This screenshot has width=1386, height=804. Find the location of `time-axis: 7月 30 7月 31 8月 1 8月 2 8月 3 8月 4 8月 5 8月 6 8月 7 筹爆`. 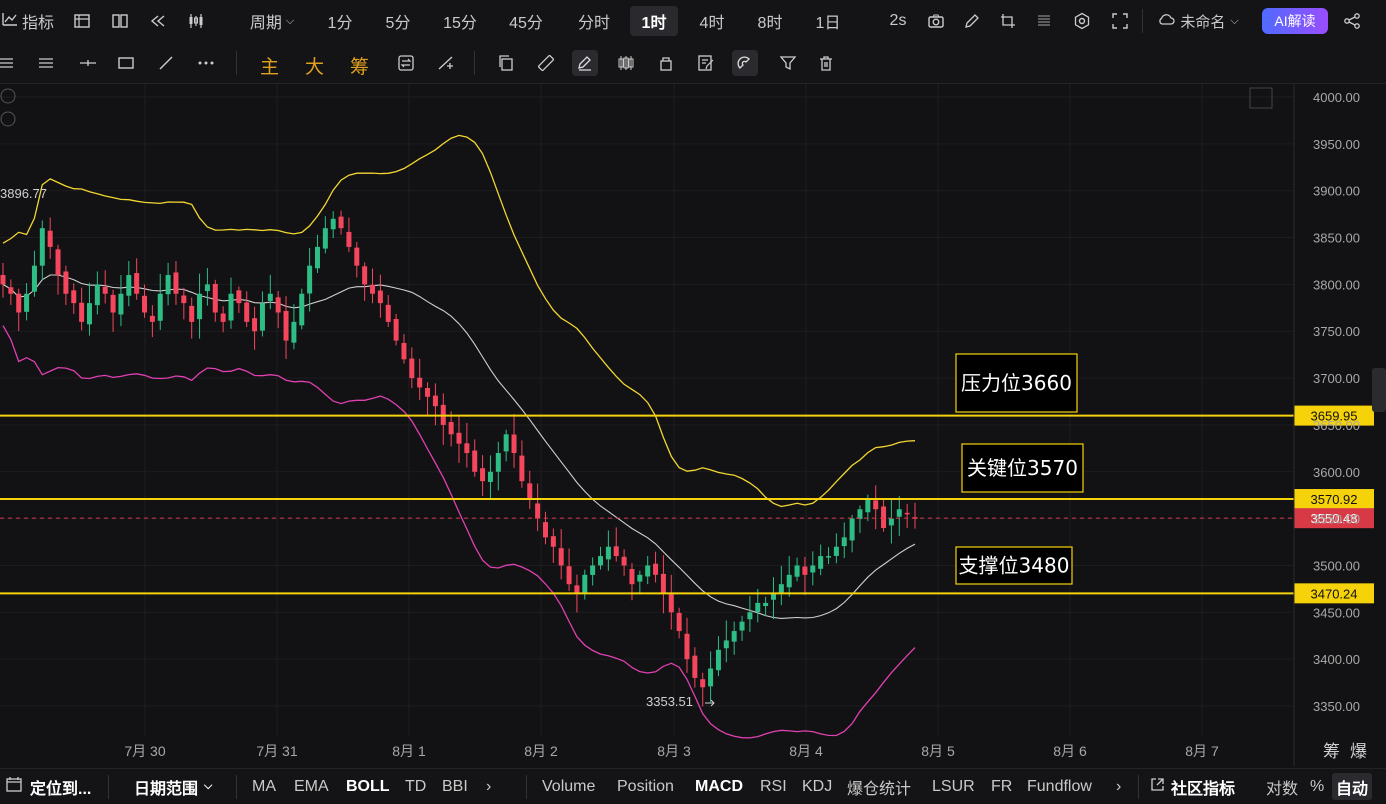

time-axis: 7月 30 7月 31 8月 1 8月 2 8月 3 8月 4 8月 5 8月 6 8月 7 筹爆 is located at coordinates (745, 752).